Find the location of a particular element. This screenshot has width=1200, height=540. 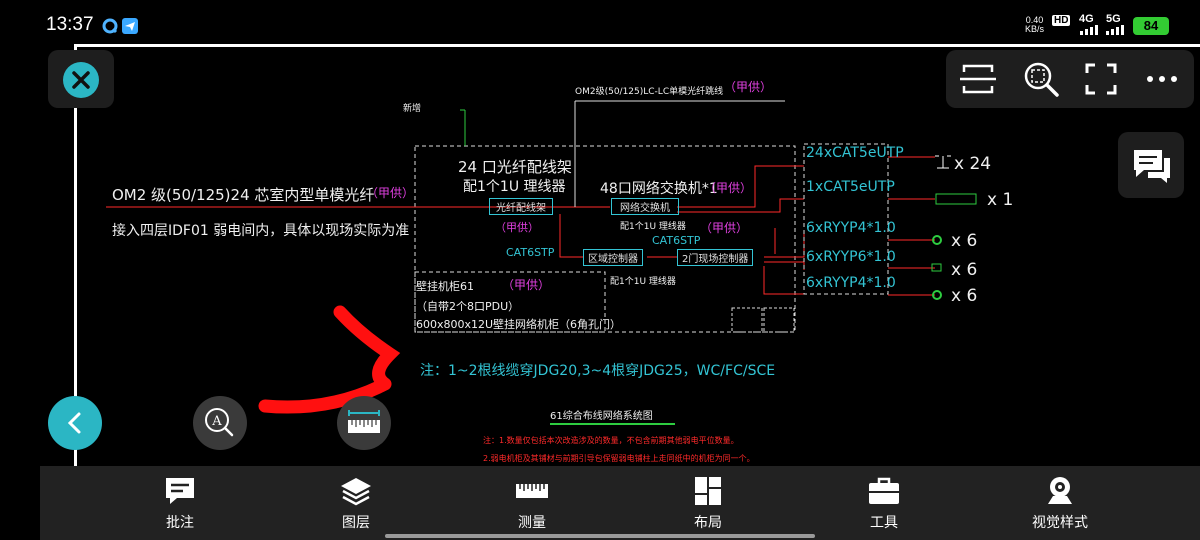

toolbox-icon is located at coordinates (884, 490).